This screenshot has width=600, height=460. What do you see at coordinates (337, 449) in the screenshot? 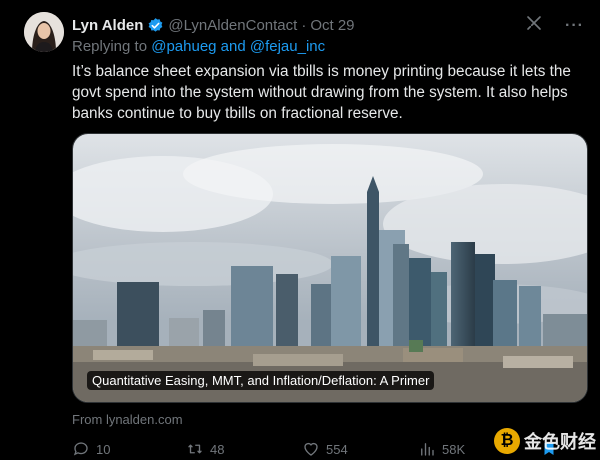
I see `like-count: 554` at bounding box center [337, 449].